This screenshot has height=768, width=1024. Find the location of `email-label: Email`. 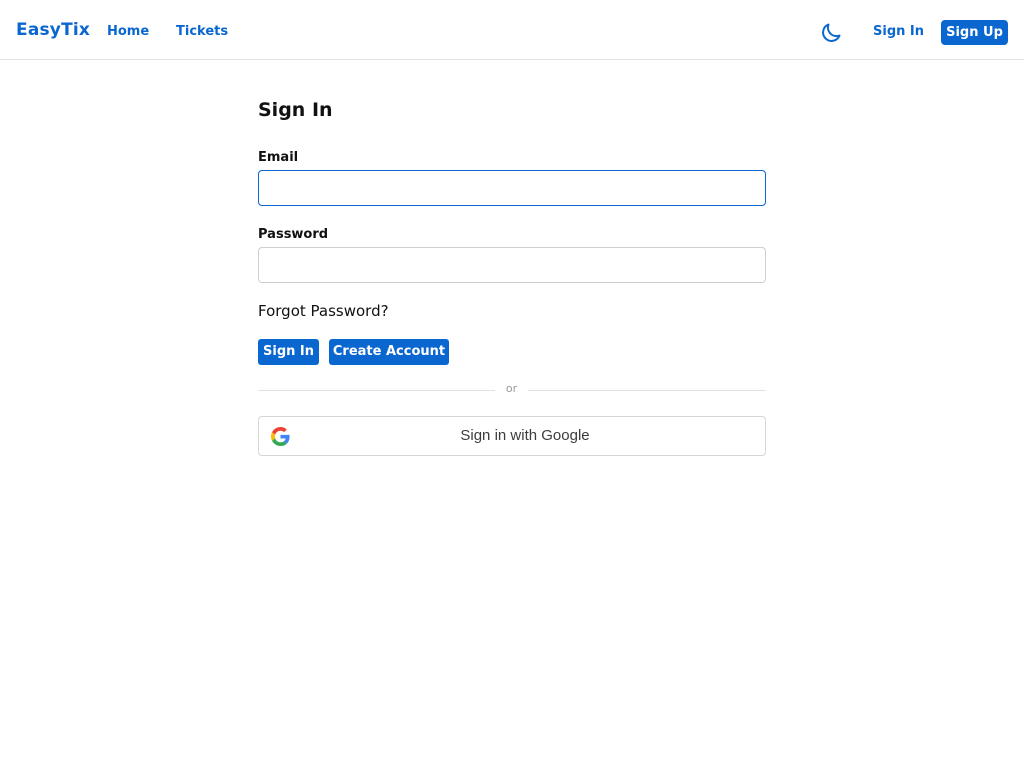

email-label: Email is located at coordinates (278, 157).